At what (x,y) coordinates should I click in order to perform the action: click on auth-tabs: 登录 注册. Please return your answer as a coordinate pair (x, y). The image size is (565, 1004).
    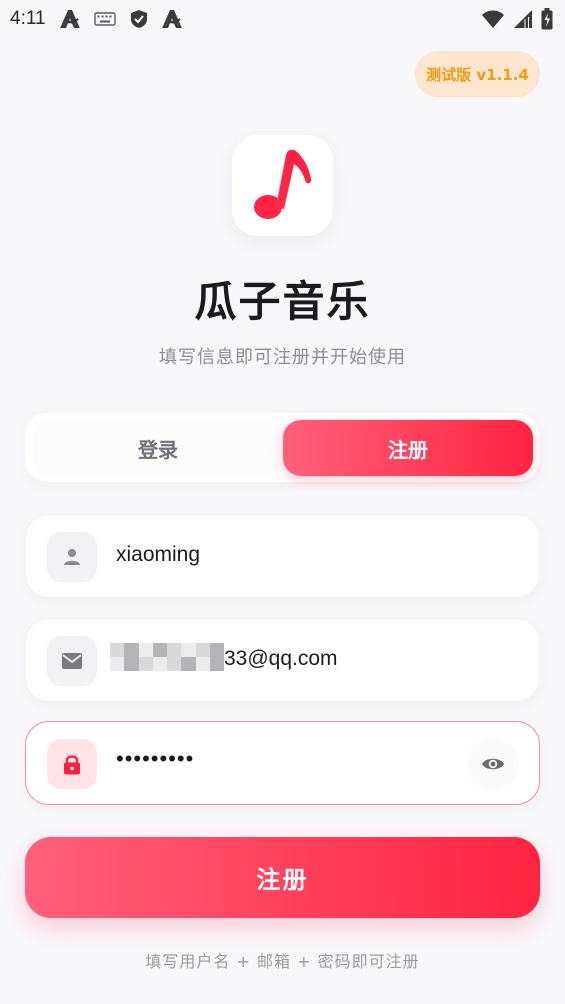
    Looking at the image, I should click on (282, 447).